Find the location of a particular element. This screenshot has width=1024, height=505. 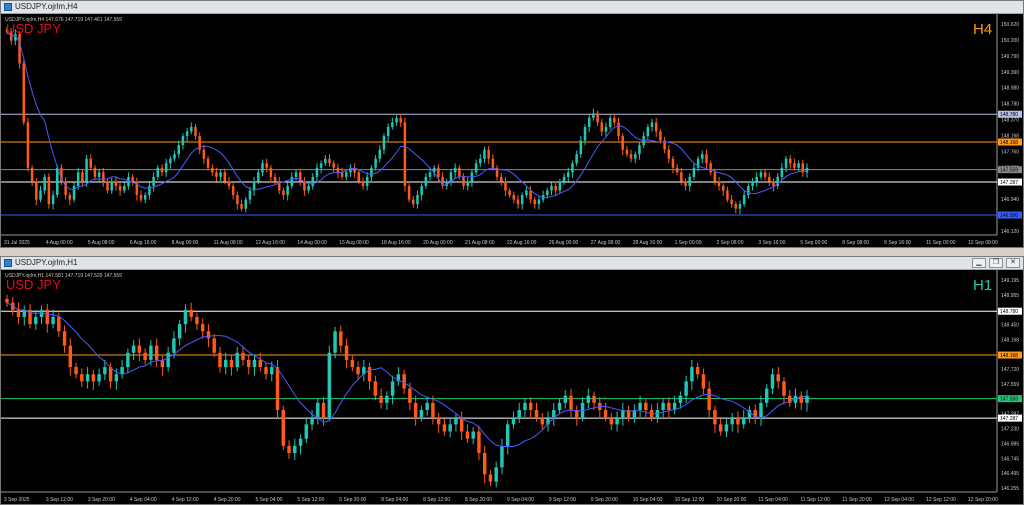

window-titlebar-h4: USDJPY.ojrlm,H4 is located at coordinates (512, 7).